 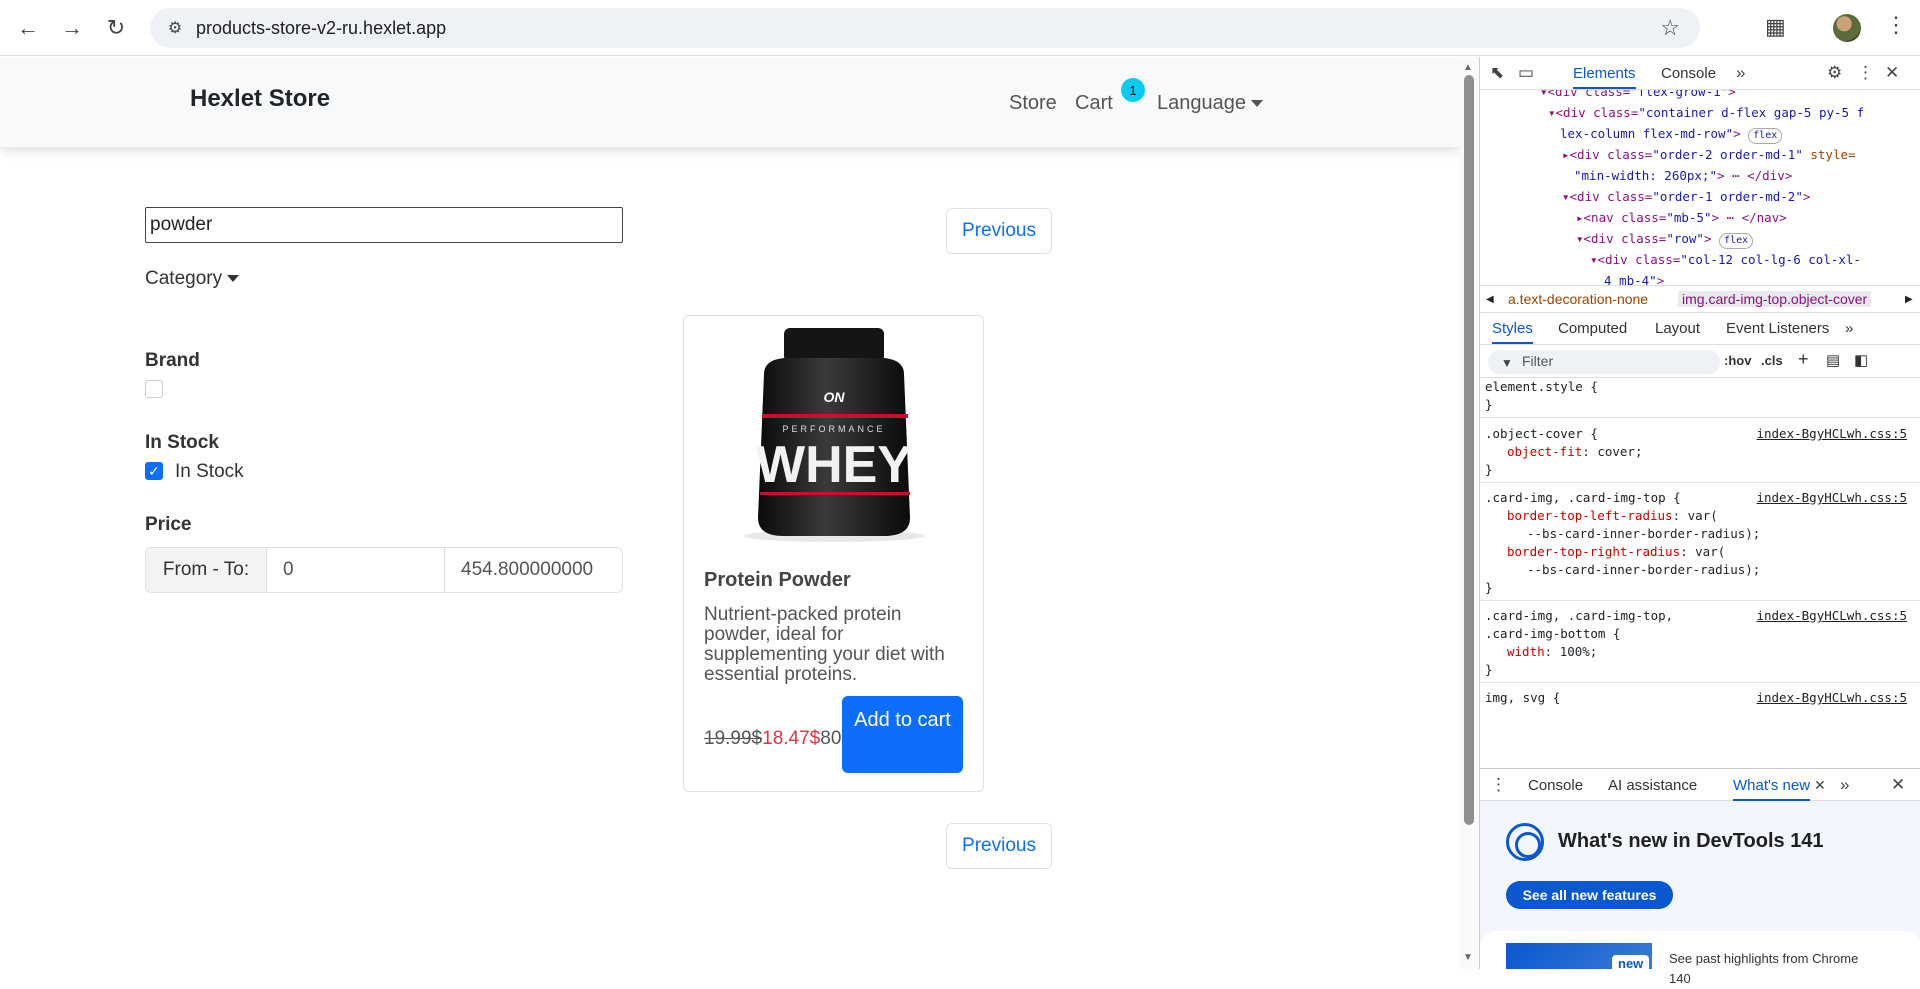 I want to click on dom-node: ▾<div class="col-12 col-lg-6 col-xl-, so click(x=1725, y=259).